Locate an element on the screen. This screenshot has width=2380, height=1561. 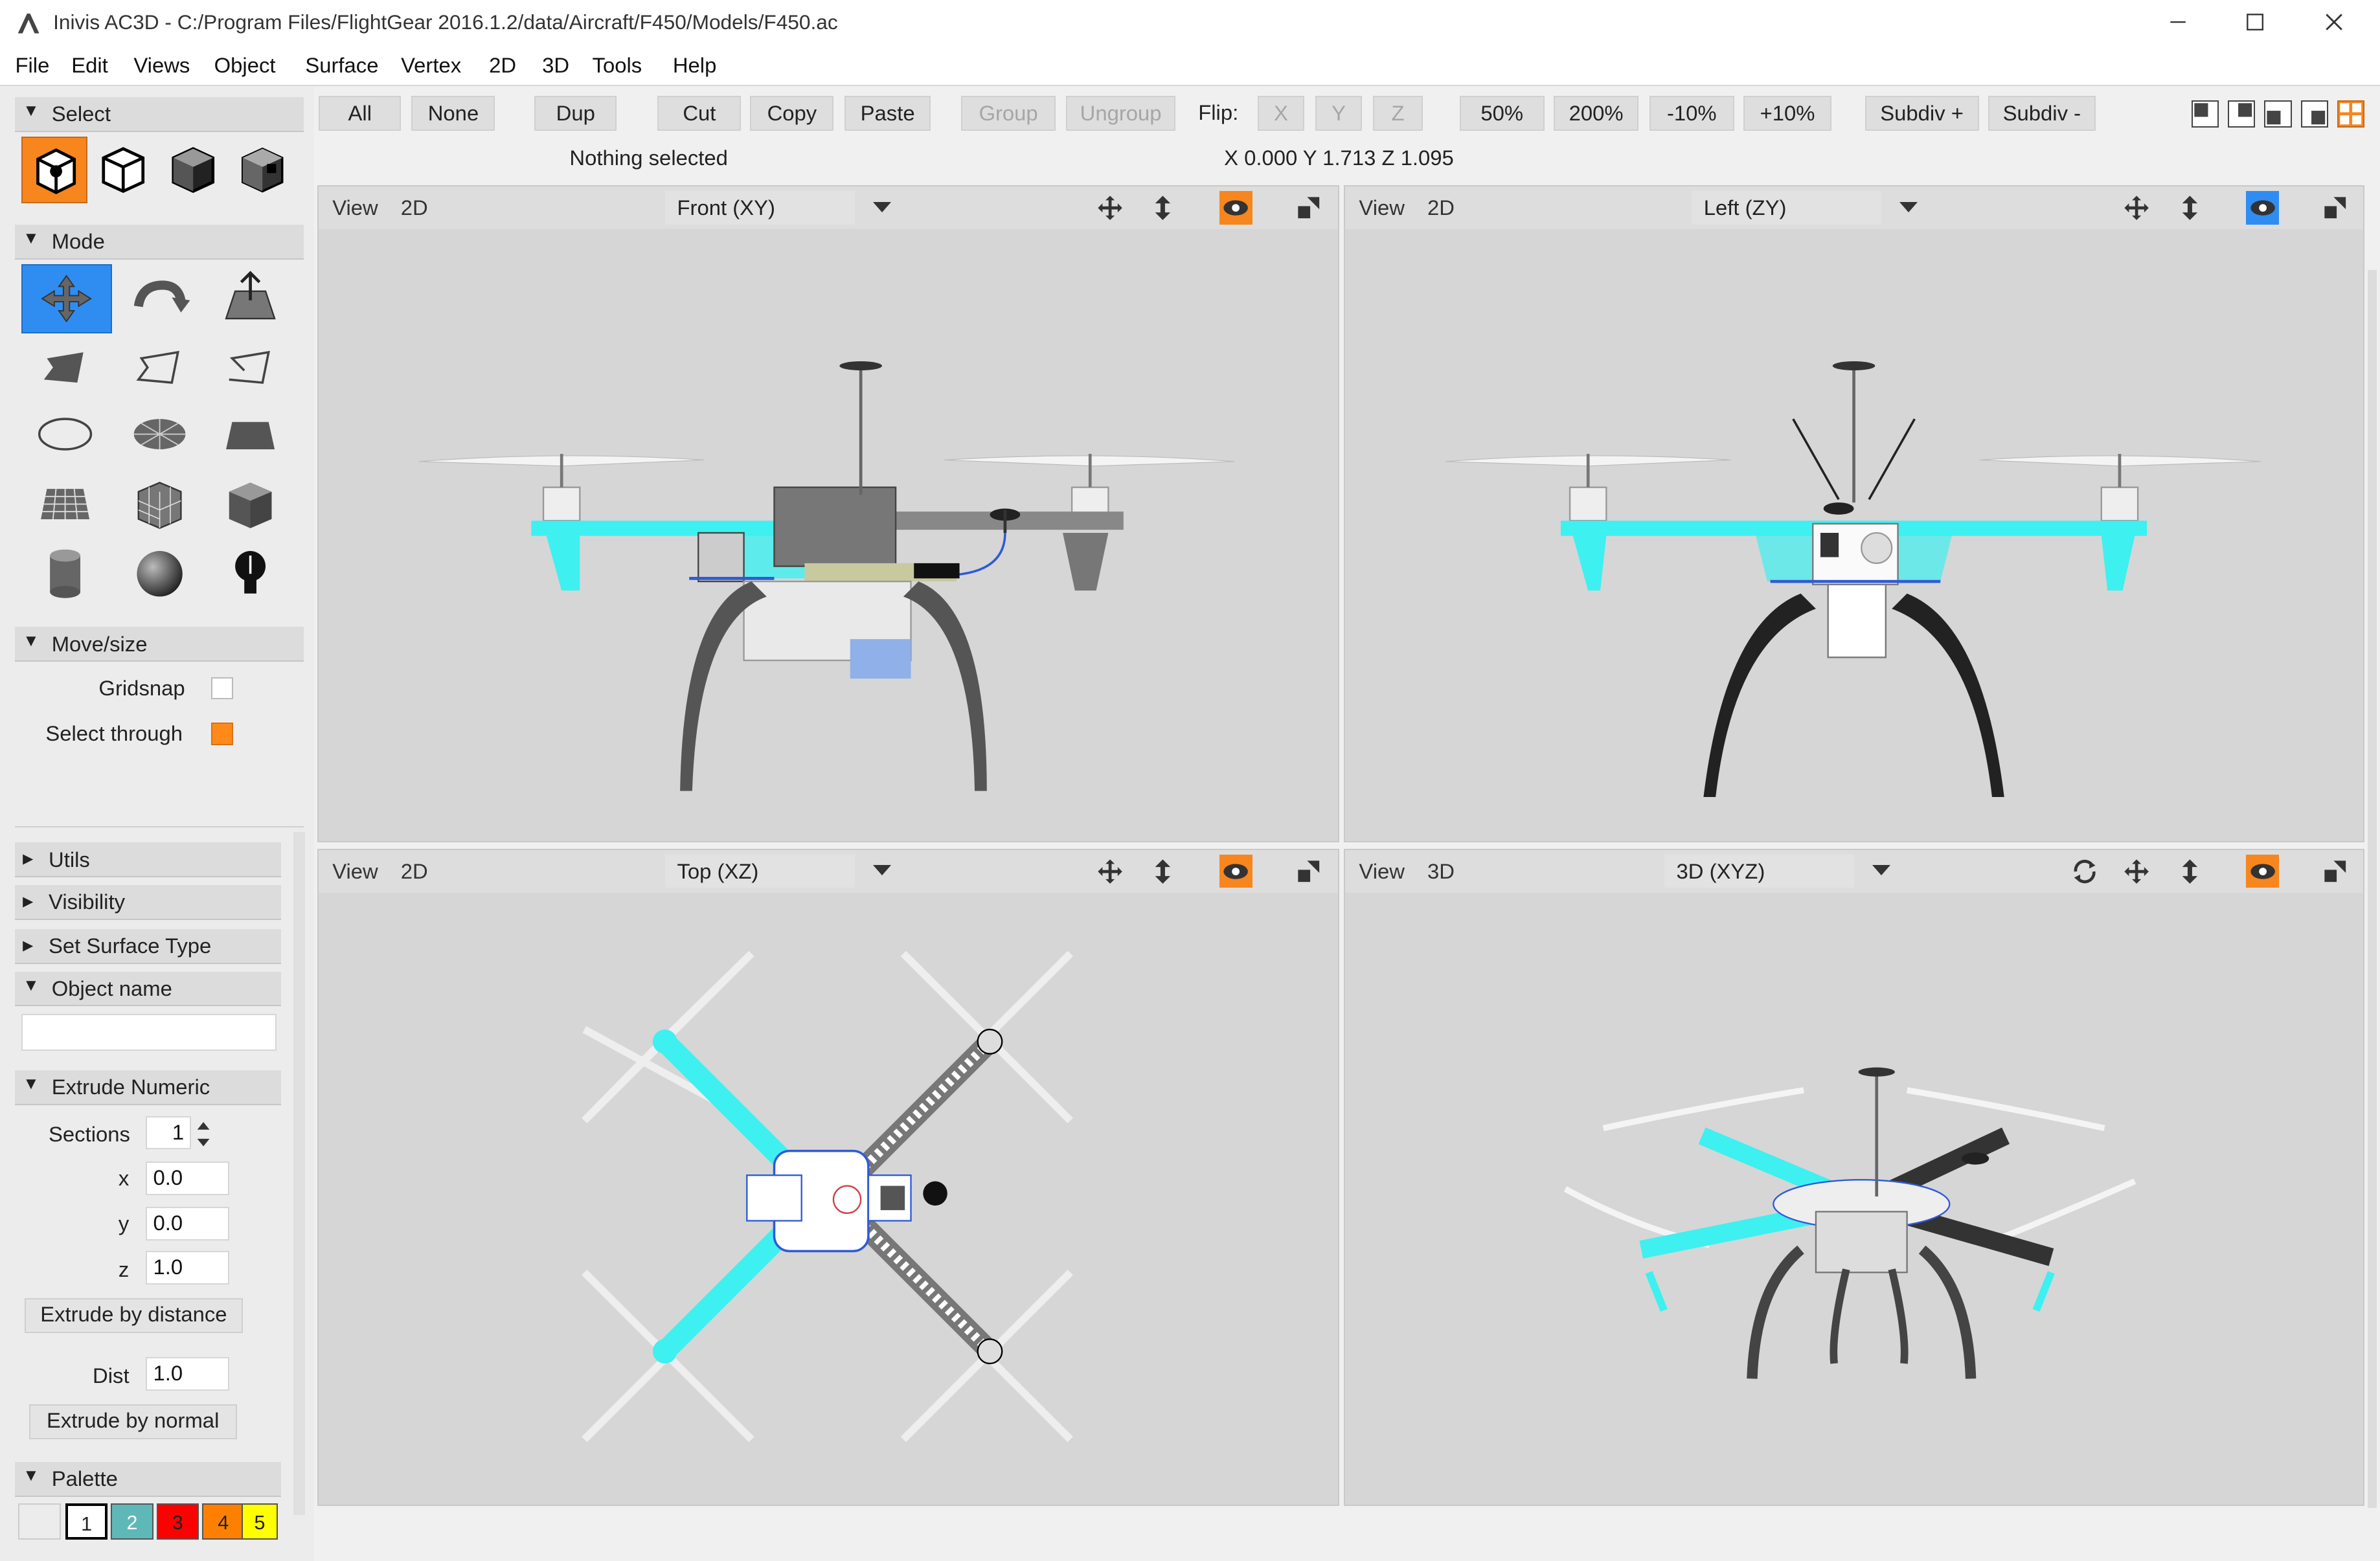
duplicate-button: Dup is located at coordinates (575, 113).